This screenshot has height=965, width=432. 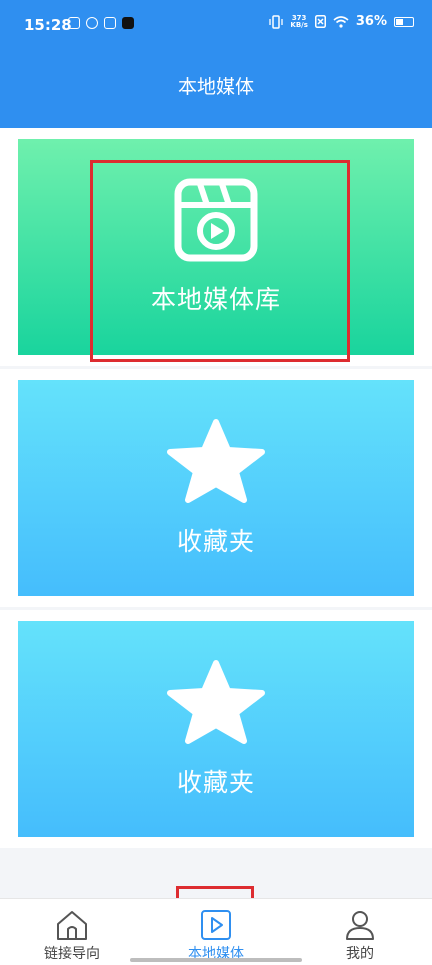 What do you see at coordinates (48, 25) in the screenshot?
I see `status-time: 15:28` at bounding box center [48, 25].